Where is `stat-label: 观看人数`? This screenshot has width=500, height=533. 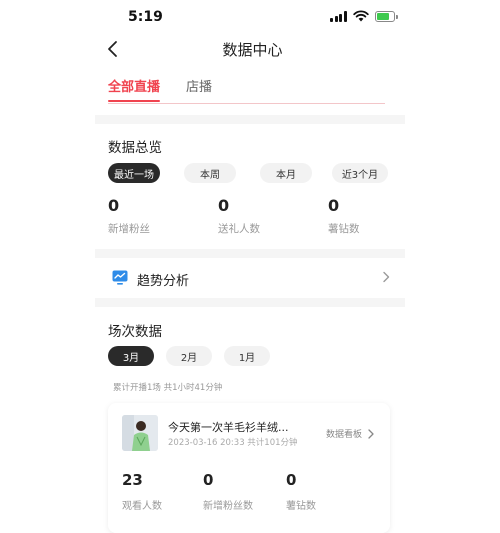
stat-label: 观看人数 is located at coordinates (142, 506).